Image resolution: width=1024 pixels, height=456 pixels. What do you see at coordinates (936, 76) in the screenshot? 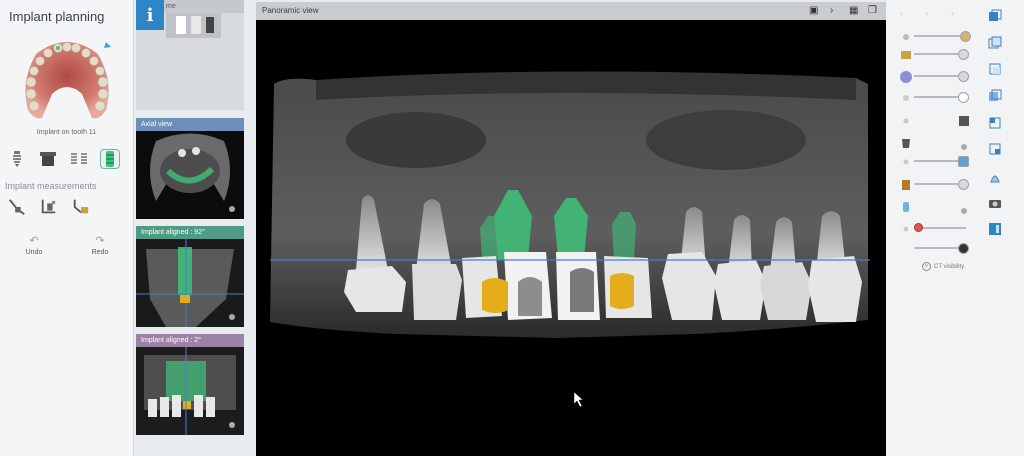
I see `opacity-slider-nerve` at bounding box center [936, 76].